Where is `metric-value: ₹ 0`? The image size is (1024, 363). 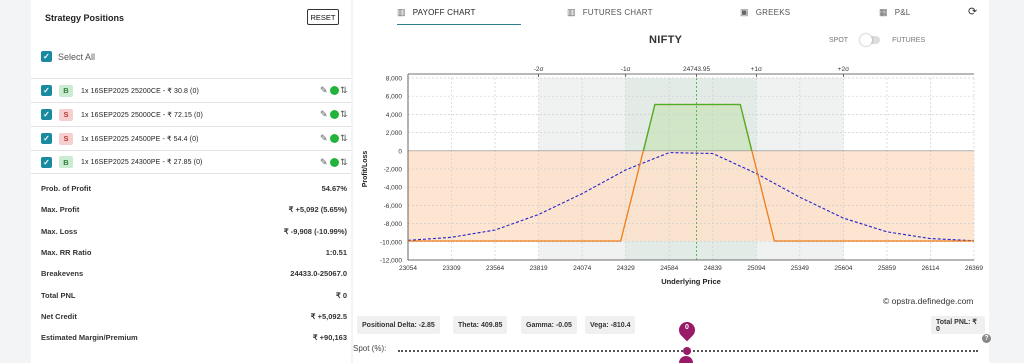 metric-value: ₹ 0 is located at coordinates (341, 295).